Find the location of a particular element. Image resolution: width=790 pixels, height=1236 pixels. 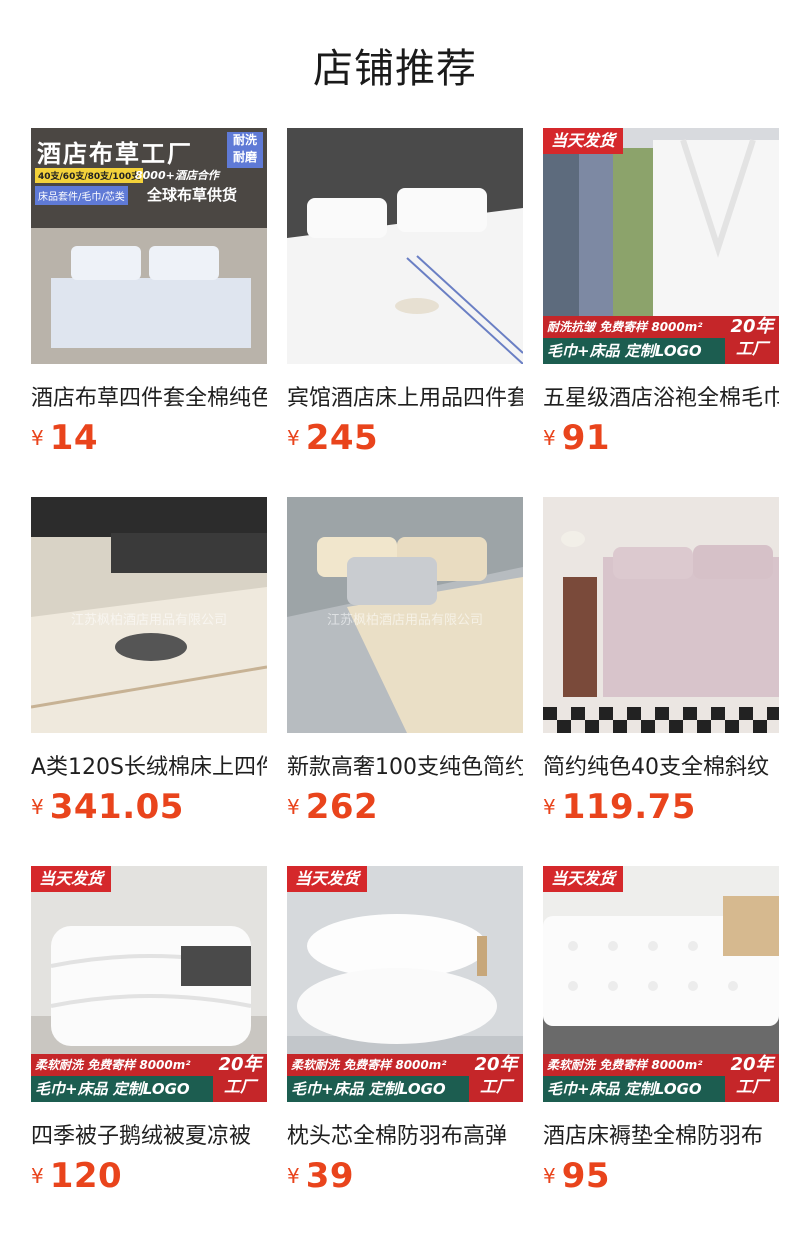

product-card: 江苏枫柏酒店用品有限公司 新款高奢100支纯色简约 ¥262 is located at coordinates (405, 667).